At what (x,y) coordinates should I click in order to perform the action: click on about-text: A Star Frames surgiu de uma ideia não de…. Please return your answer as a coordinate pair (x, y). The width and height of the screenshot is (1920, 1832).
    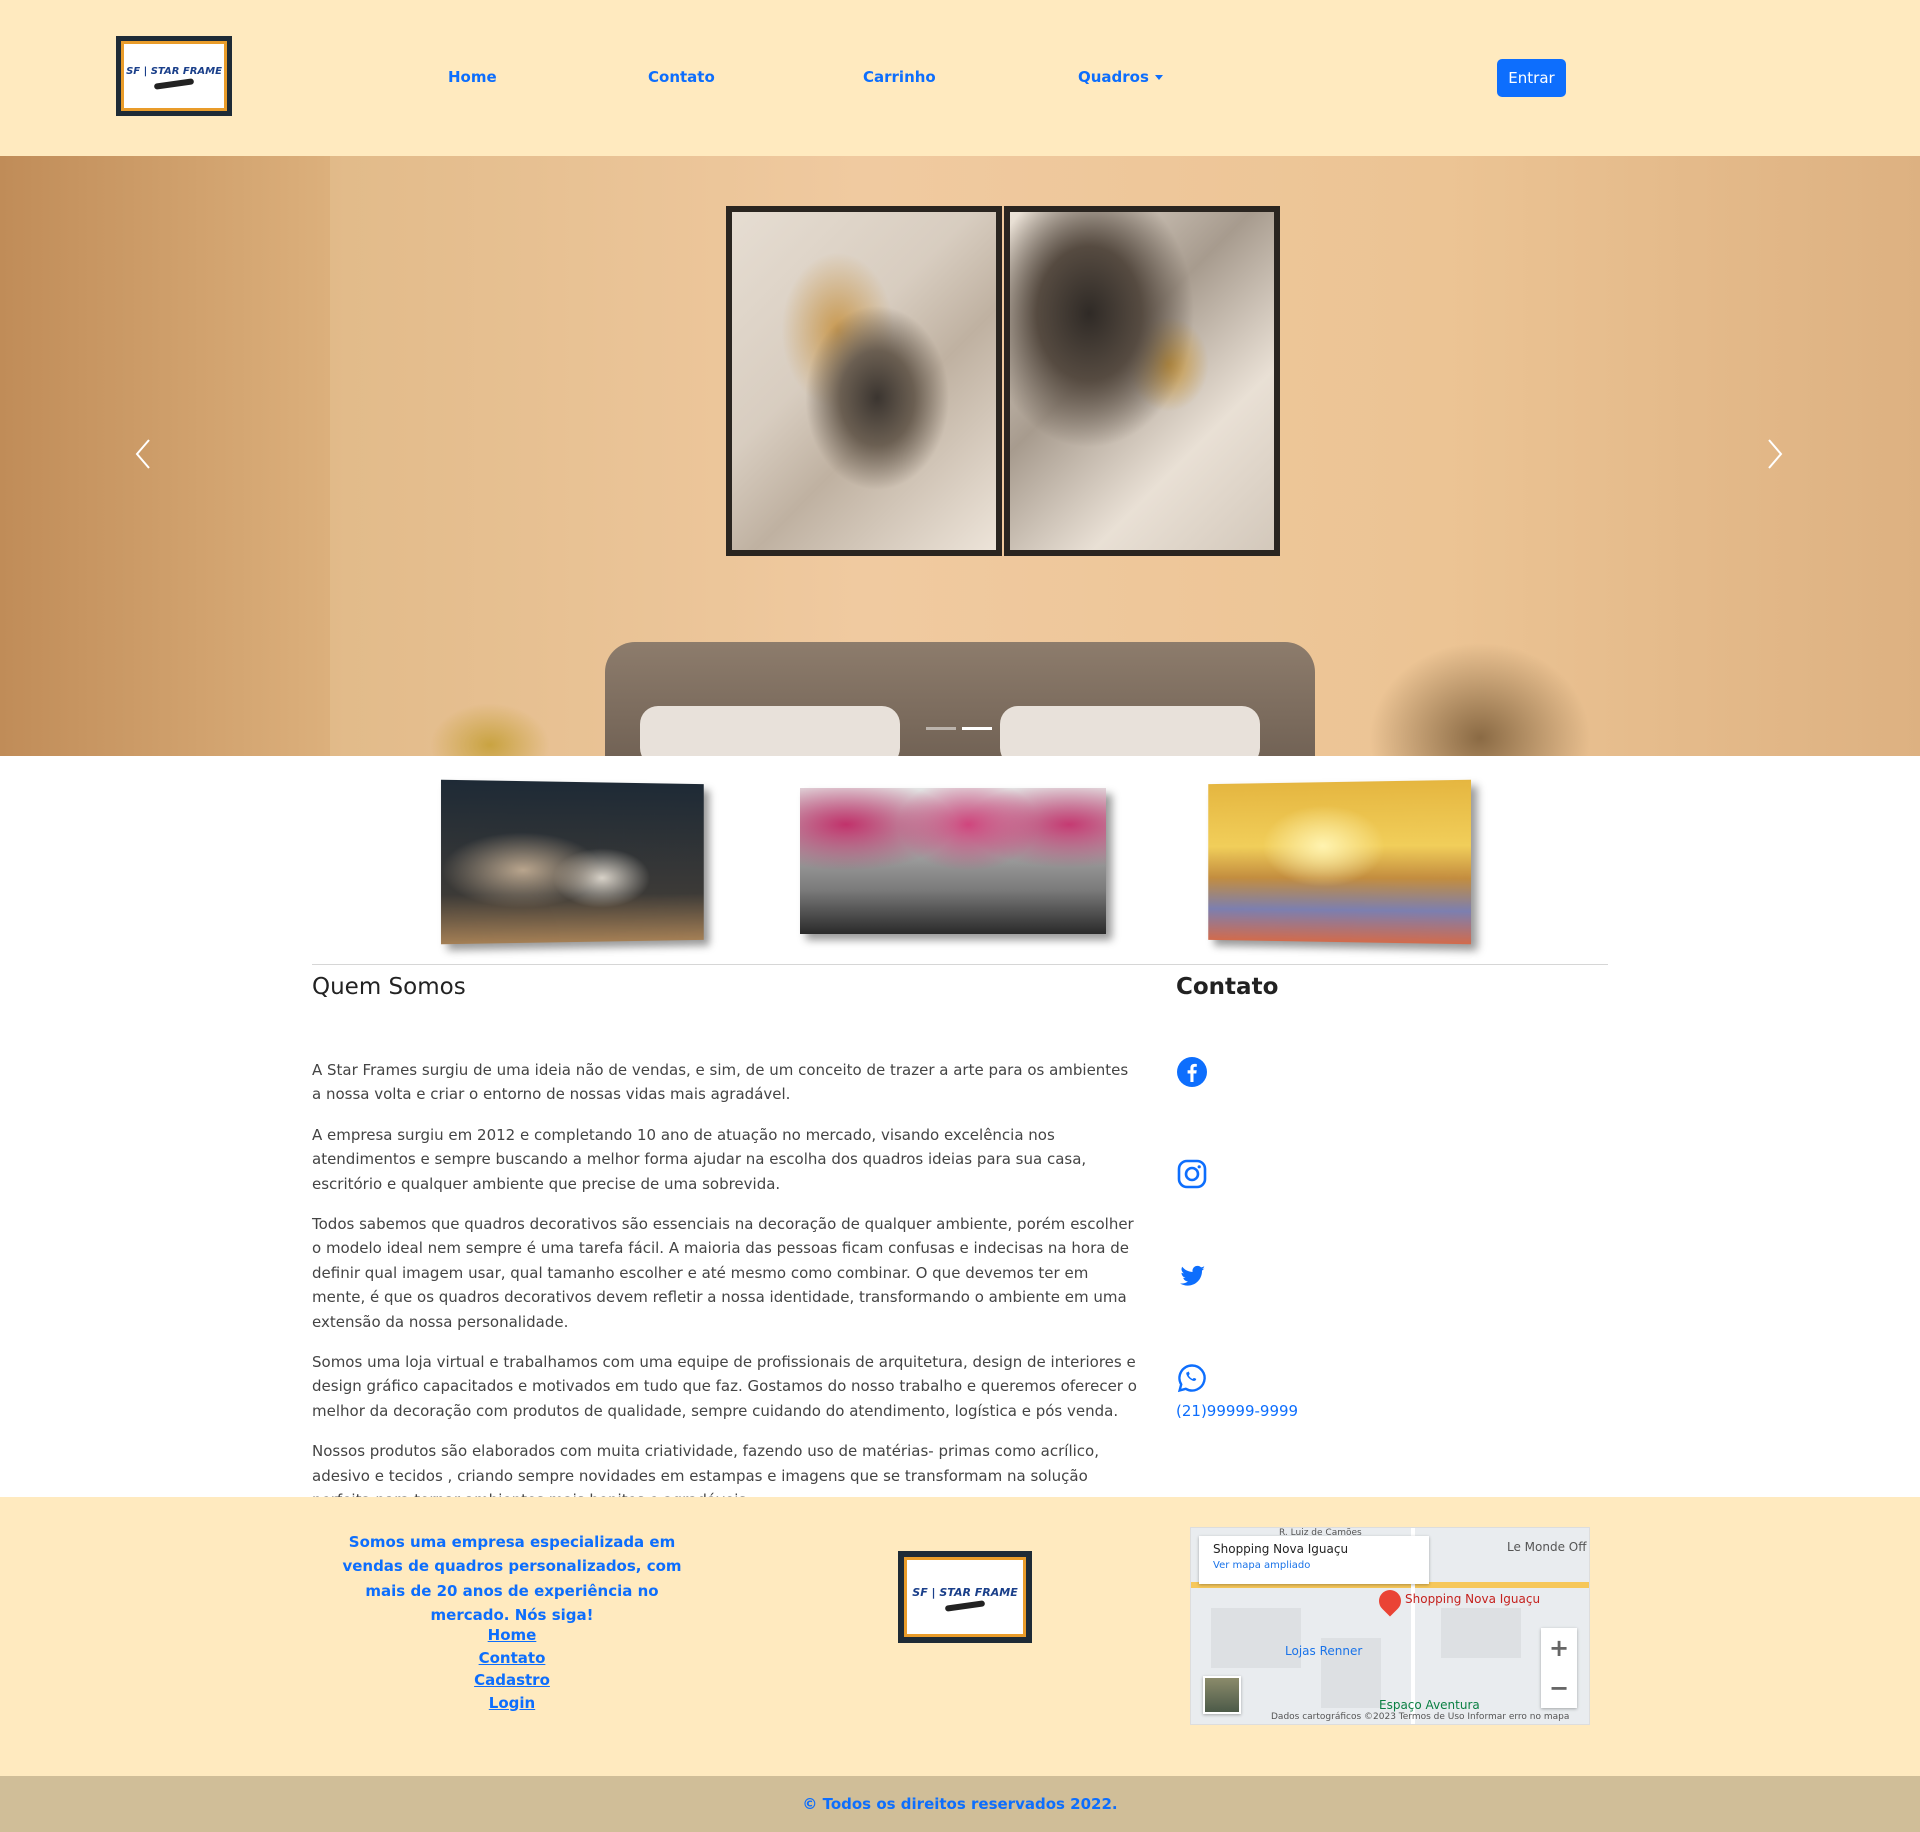
    Looking at the image, I should click on (727, 1293).